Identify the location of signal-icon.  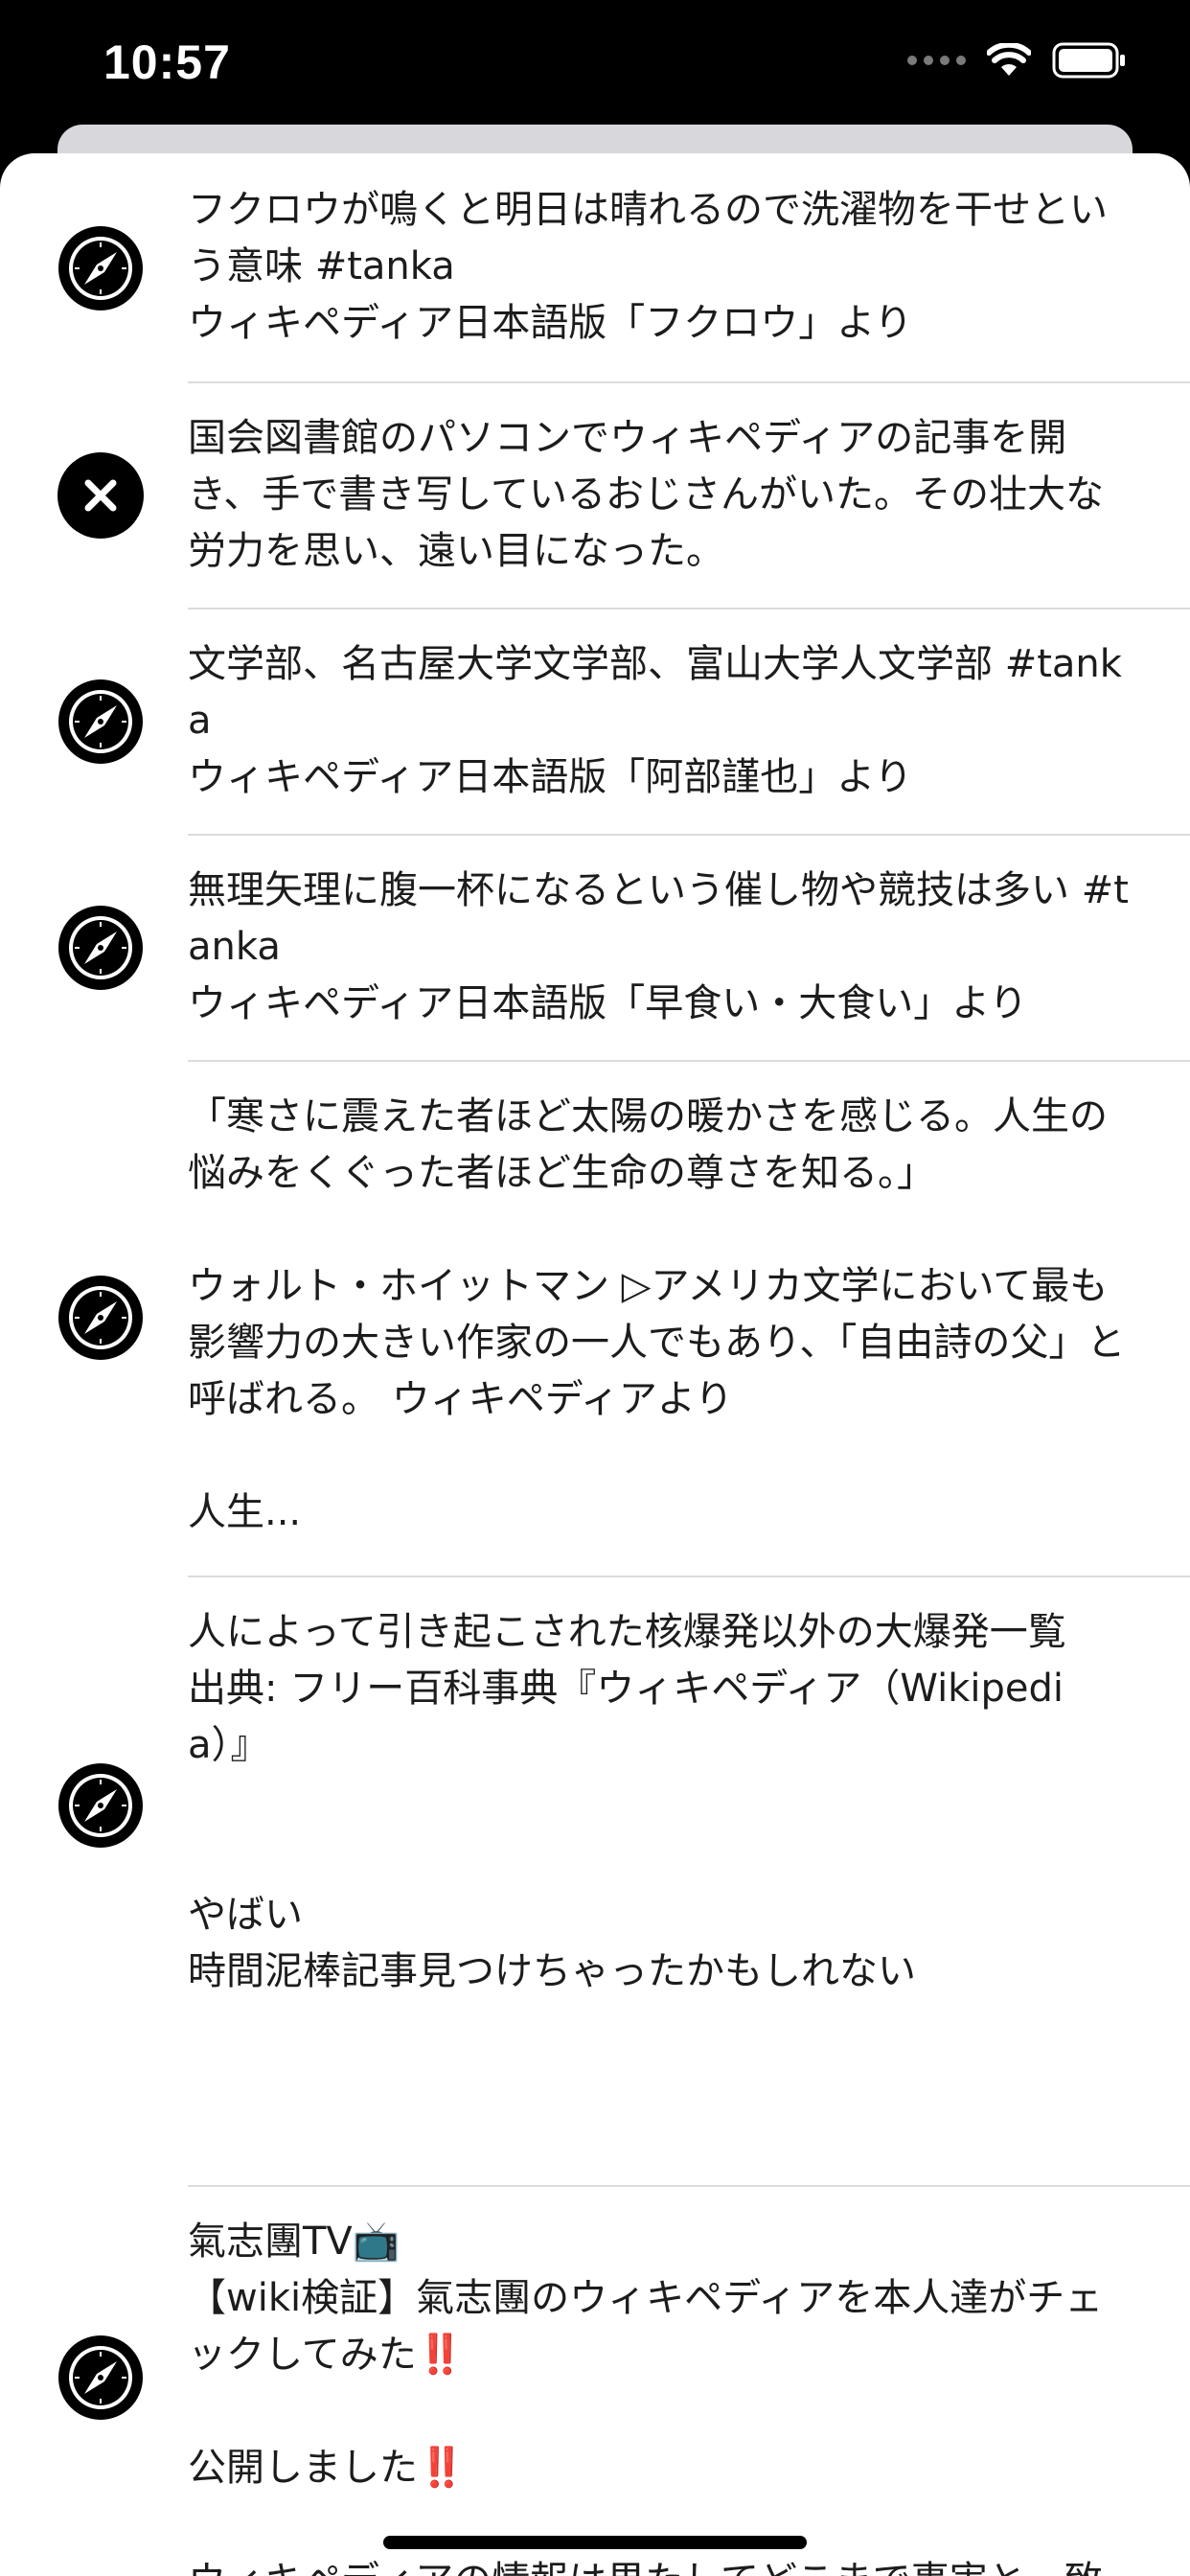
(936, 60).